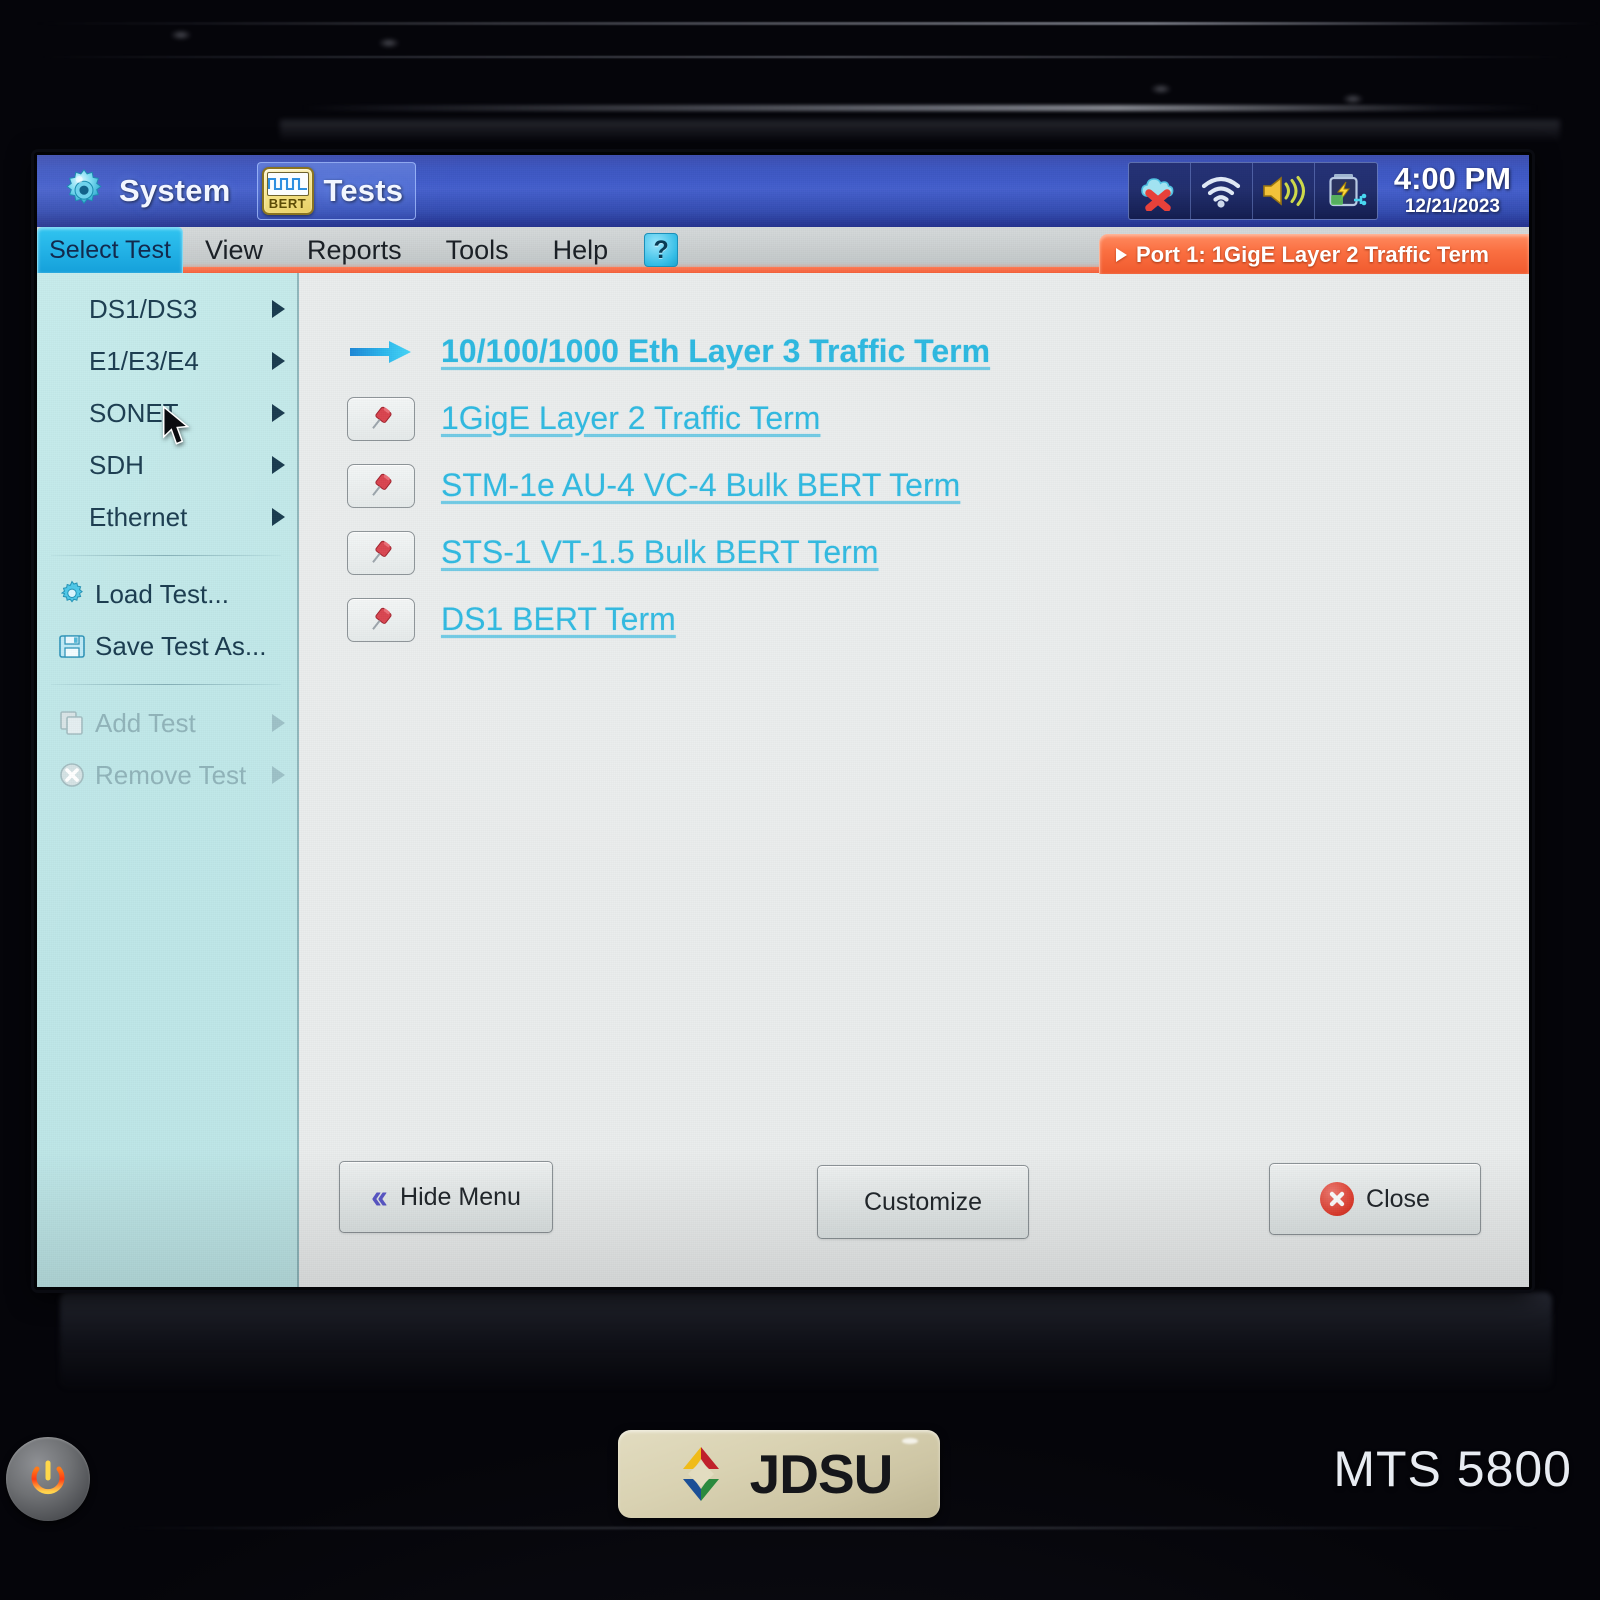  Describe the element at coordinates (134, 412) in the screenshot. I see `sidebar-item-label: SONET` at that location.